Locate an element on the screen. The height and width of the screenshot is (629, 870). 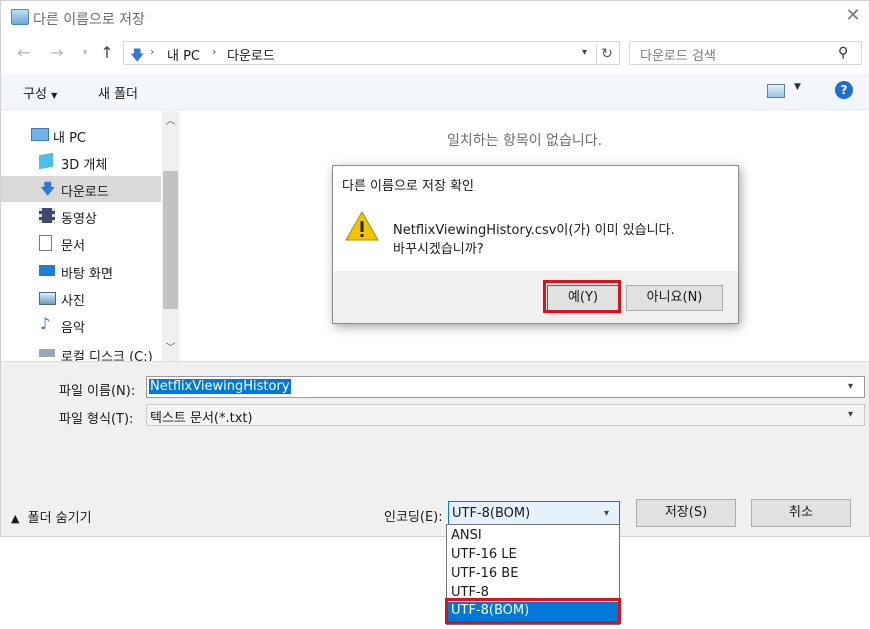
scrollbar-thumb is located at coordinates (170, 240).